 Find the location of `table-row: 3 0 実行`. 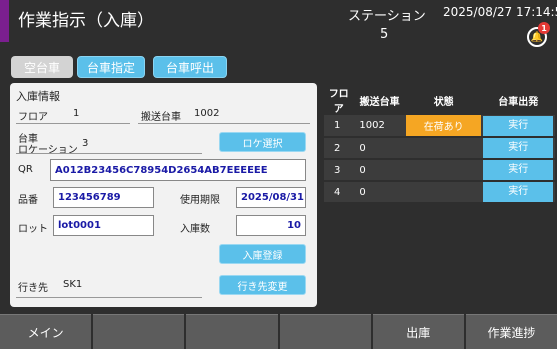

table-row: 3 0 実行 is located at coordinates (439, 170).